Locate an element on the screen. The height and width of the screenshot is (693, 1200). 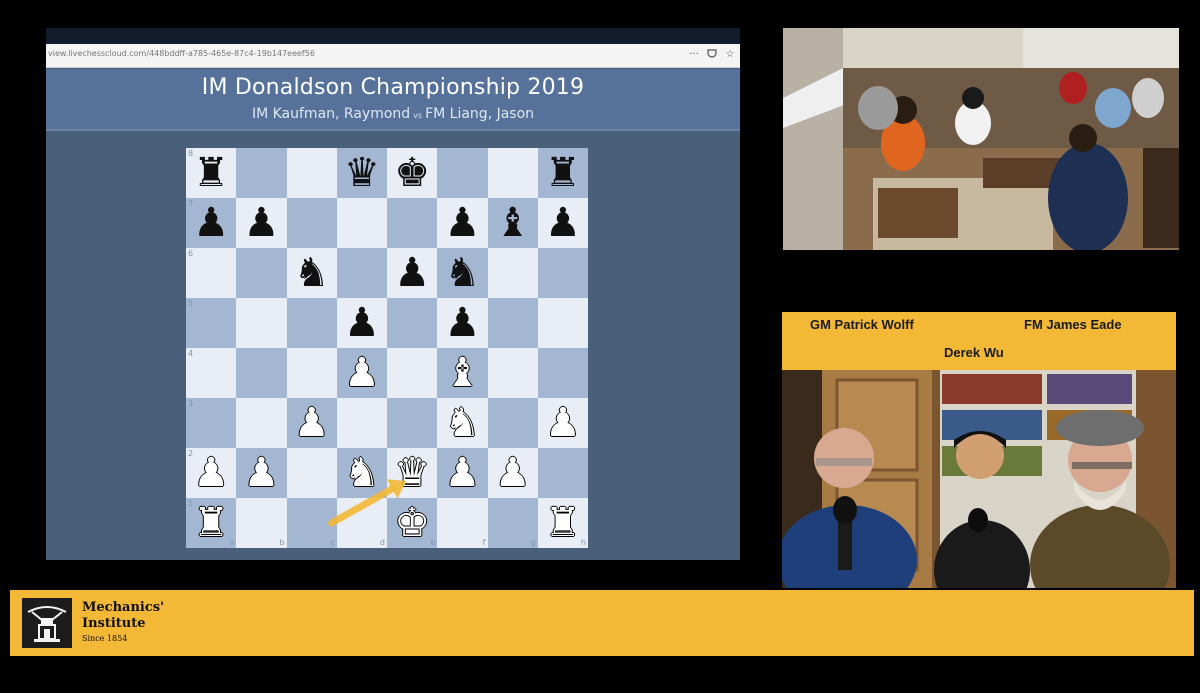
board-square-h2 is located at coordinates (562, 473).